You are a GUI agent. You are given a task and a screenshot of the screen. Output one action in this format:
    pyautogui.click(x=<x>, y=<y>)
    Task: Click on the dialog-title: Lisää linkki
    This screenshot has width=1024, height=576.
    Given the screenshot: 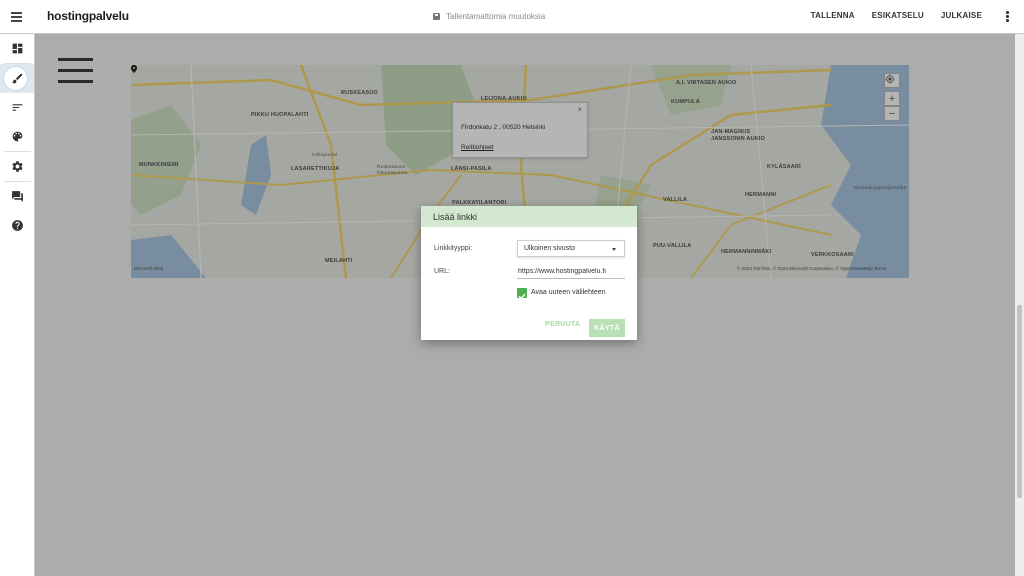 What is the action you would take?
    pyautogui.click(x=529, y=216)
    